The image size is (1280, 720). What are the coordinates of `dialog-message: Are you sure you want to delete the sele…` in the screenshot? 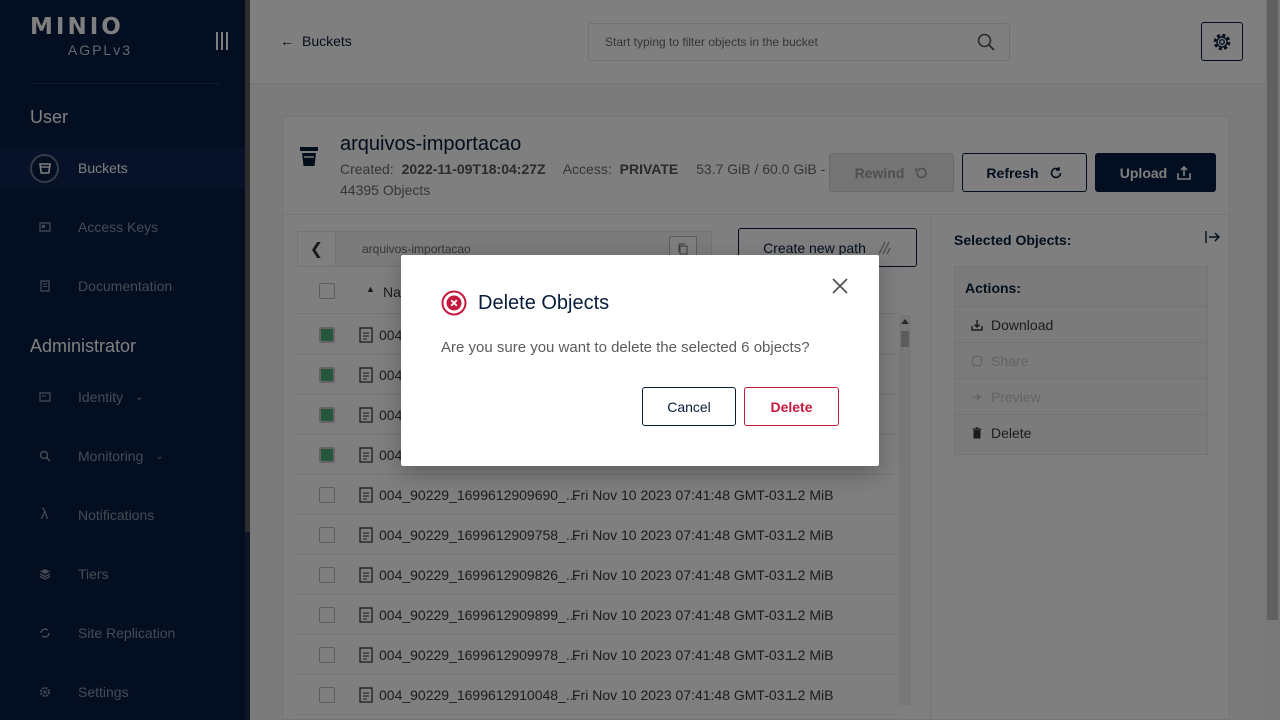 It's located at (625, 347).